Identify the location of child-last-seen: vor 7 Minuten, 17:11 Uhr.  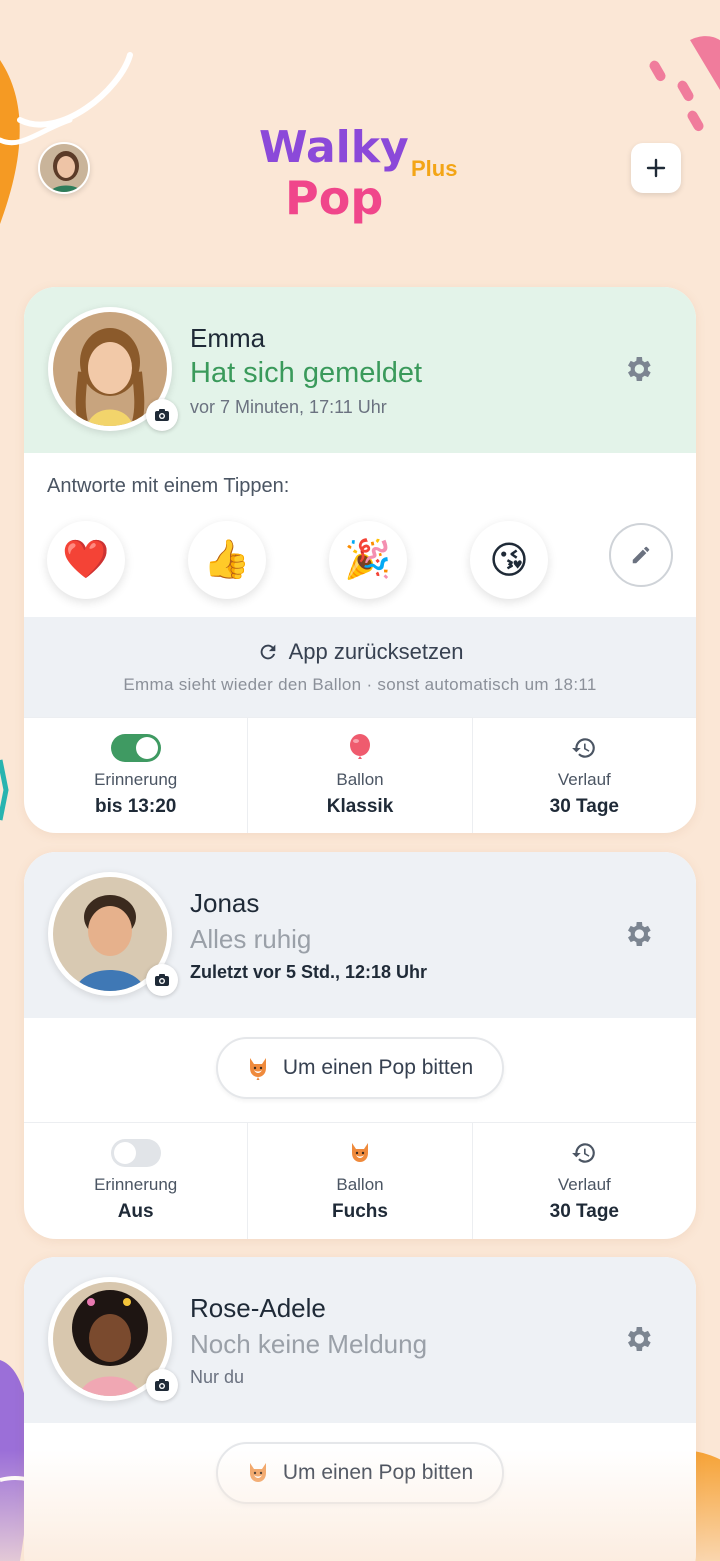
(288, 407).